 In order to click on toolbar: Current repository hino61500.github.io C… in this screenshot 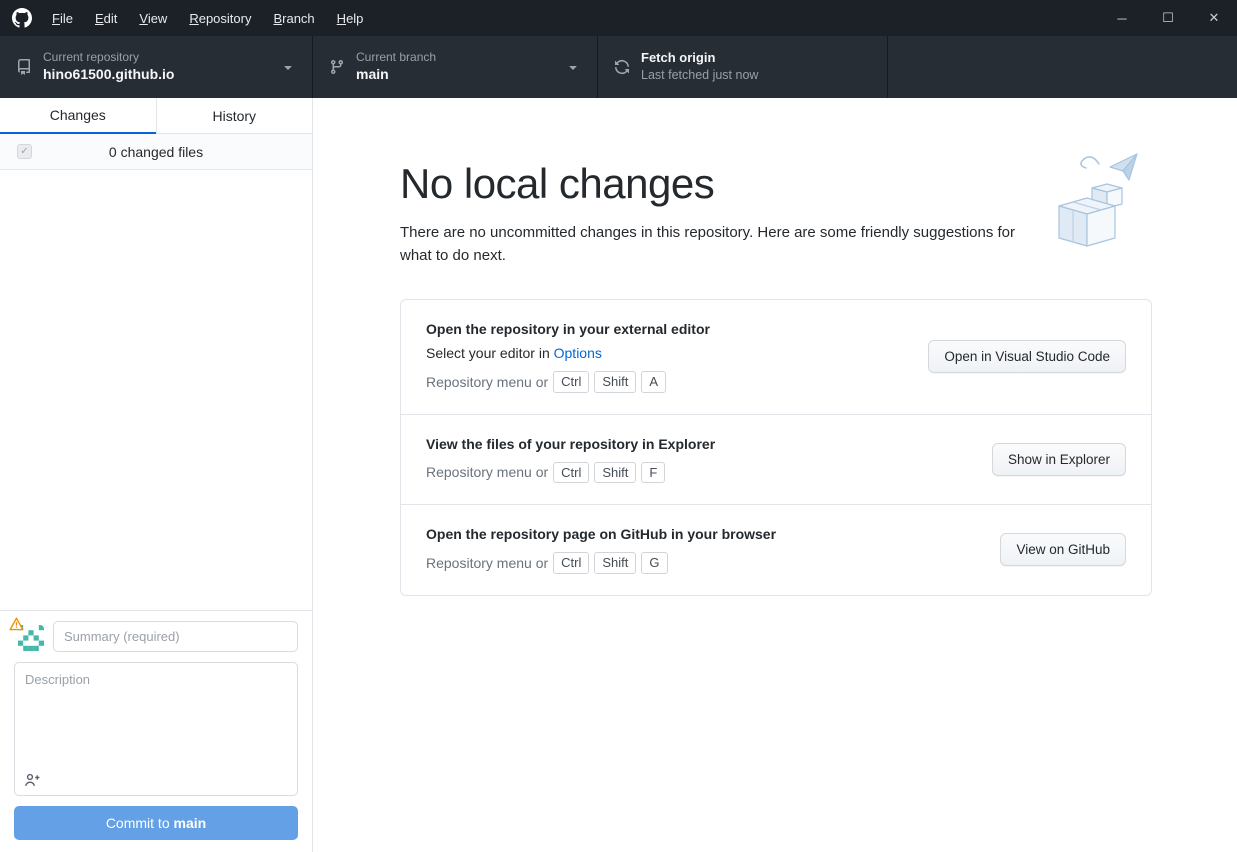, I will do `click(618, 67)`.